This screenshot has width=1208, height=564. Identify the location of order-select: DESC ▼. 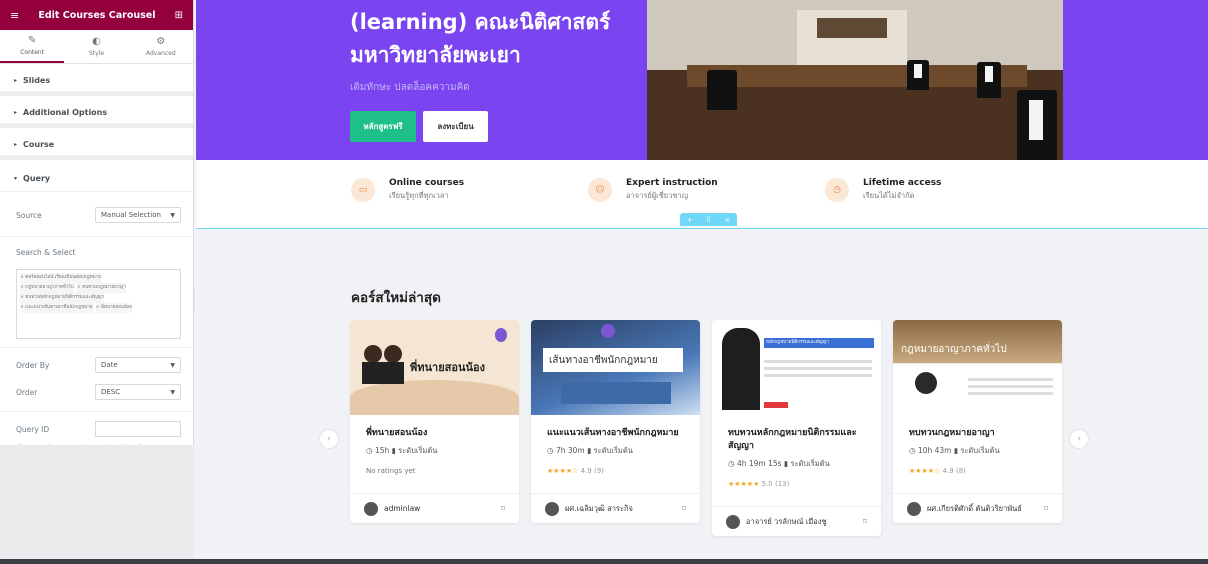
(138, 392).